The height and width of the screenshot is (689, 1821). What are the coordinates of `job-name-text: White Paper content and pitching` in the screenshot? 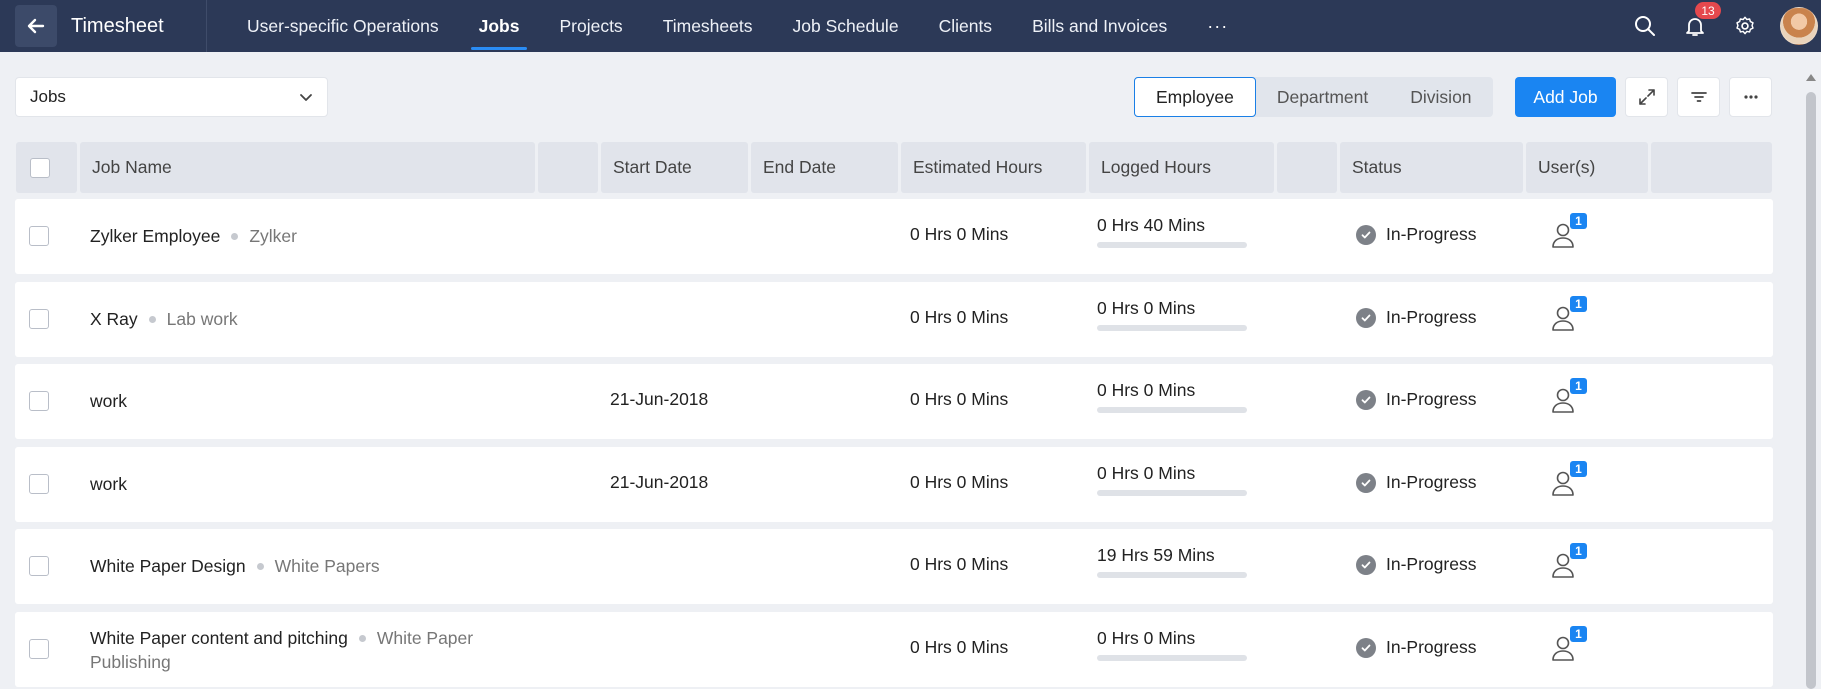 It's located at (219, 638).